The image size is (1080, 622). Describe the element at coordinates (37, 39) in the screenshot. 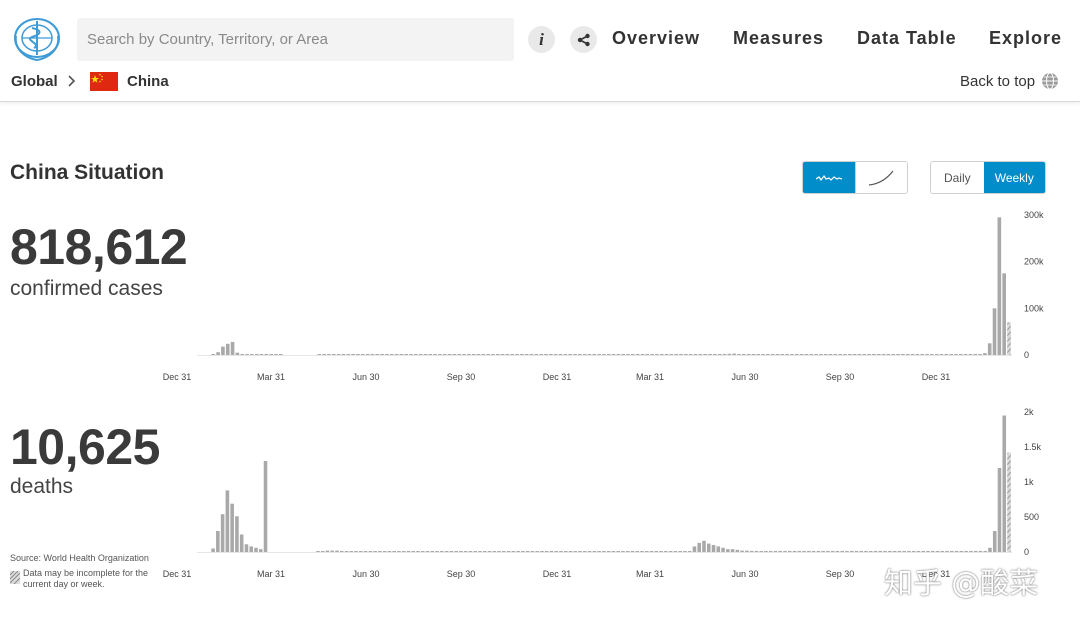

I see `who-logo` at that location.